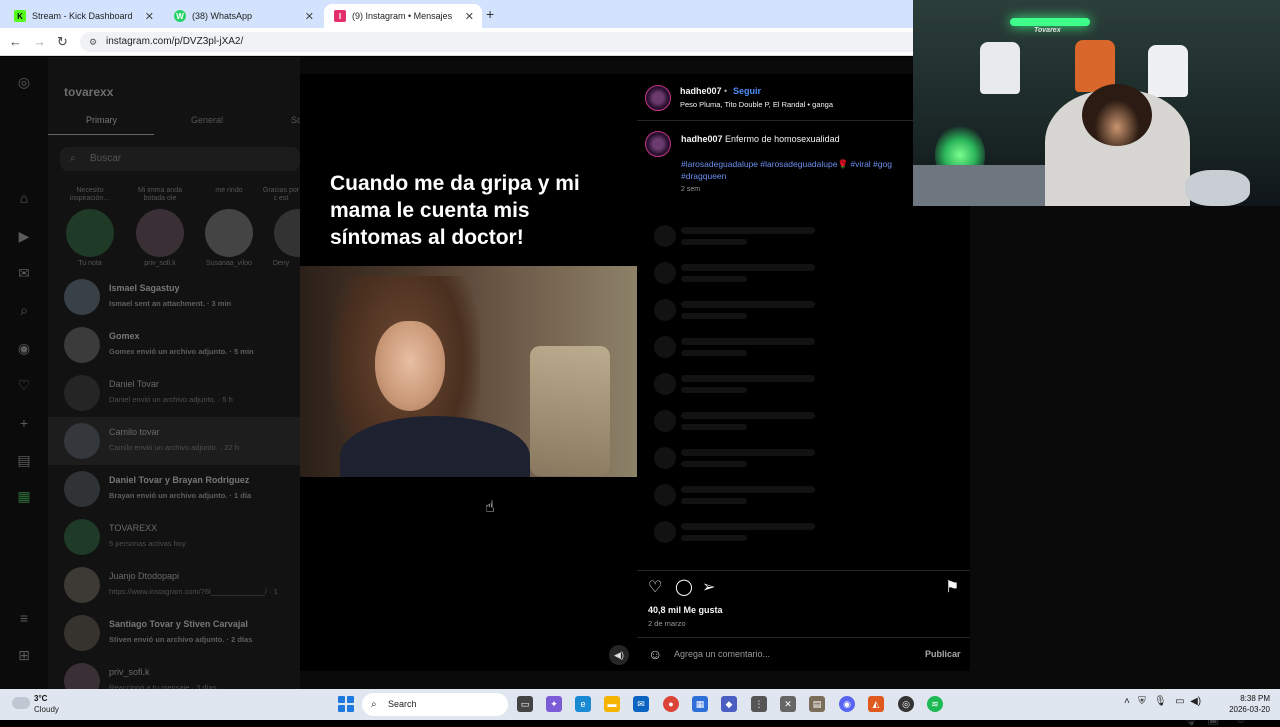  I want to click on account-username: tovarexx, so click(88, 92).